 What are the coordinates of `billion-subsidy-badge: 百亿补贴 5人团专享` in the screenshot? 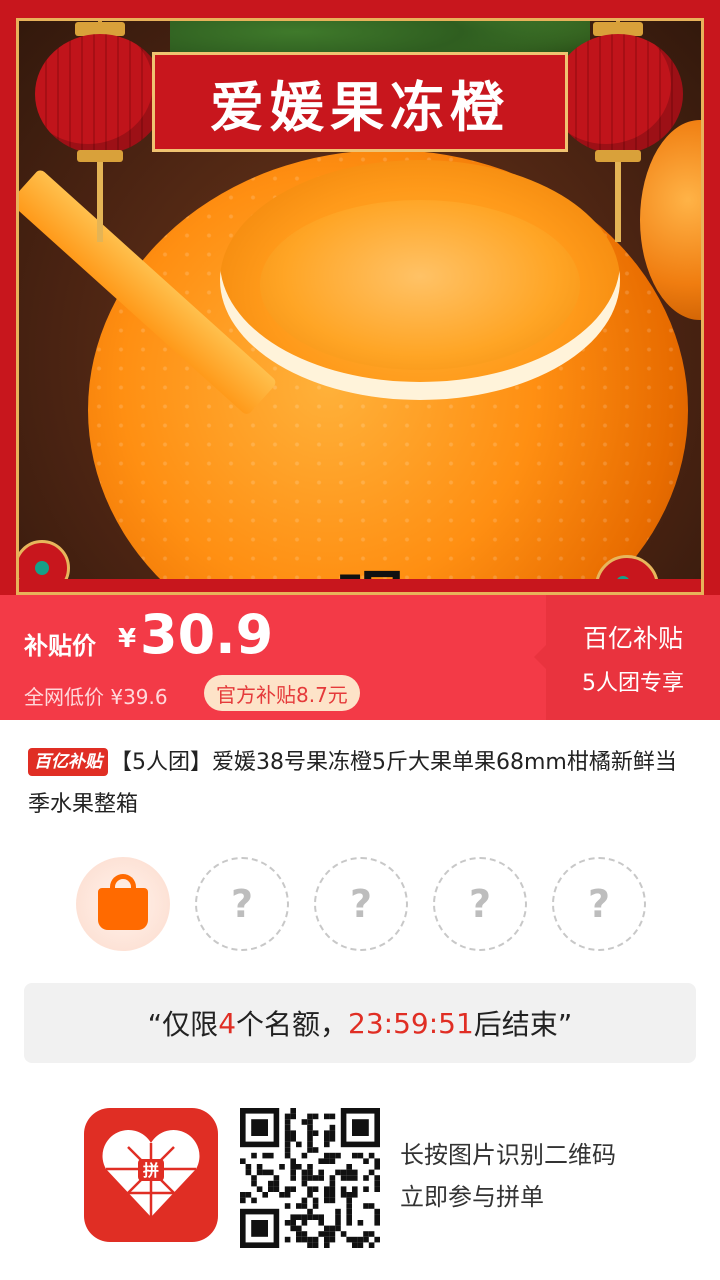 It's located at (627, 657).